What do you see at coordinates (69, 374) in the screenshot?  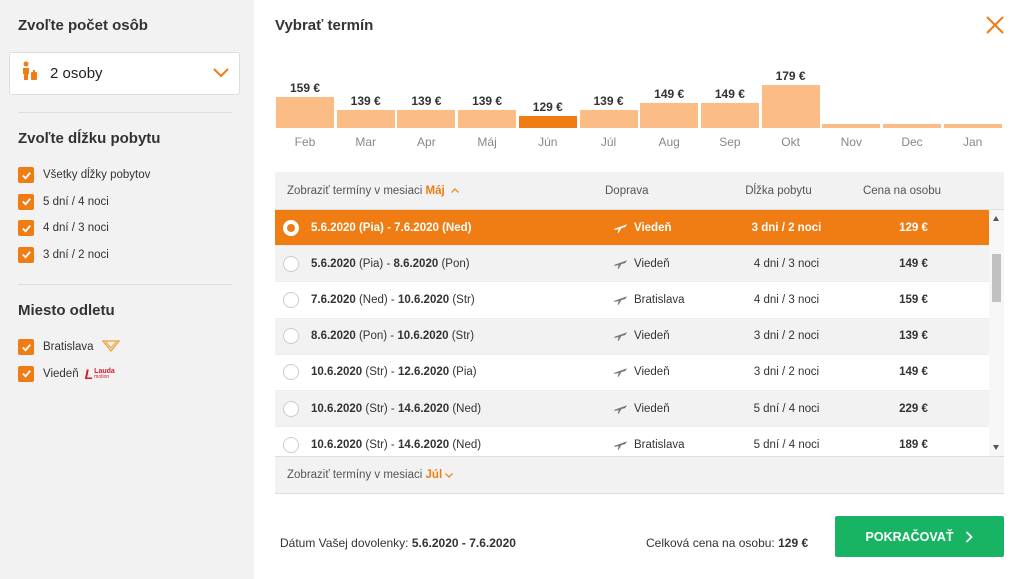 I see `departure-option-vienna: Viedeň L Lauda motion` at bounding box center [69, 374].